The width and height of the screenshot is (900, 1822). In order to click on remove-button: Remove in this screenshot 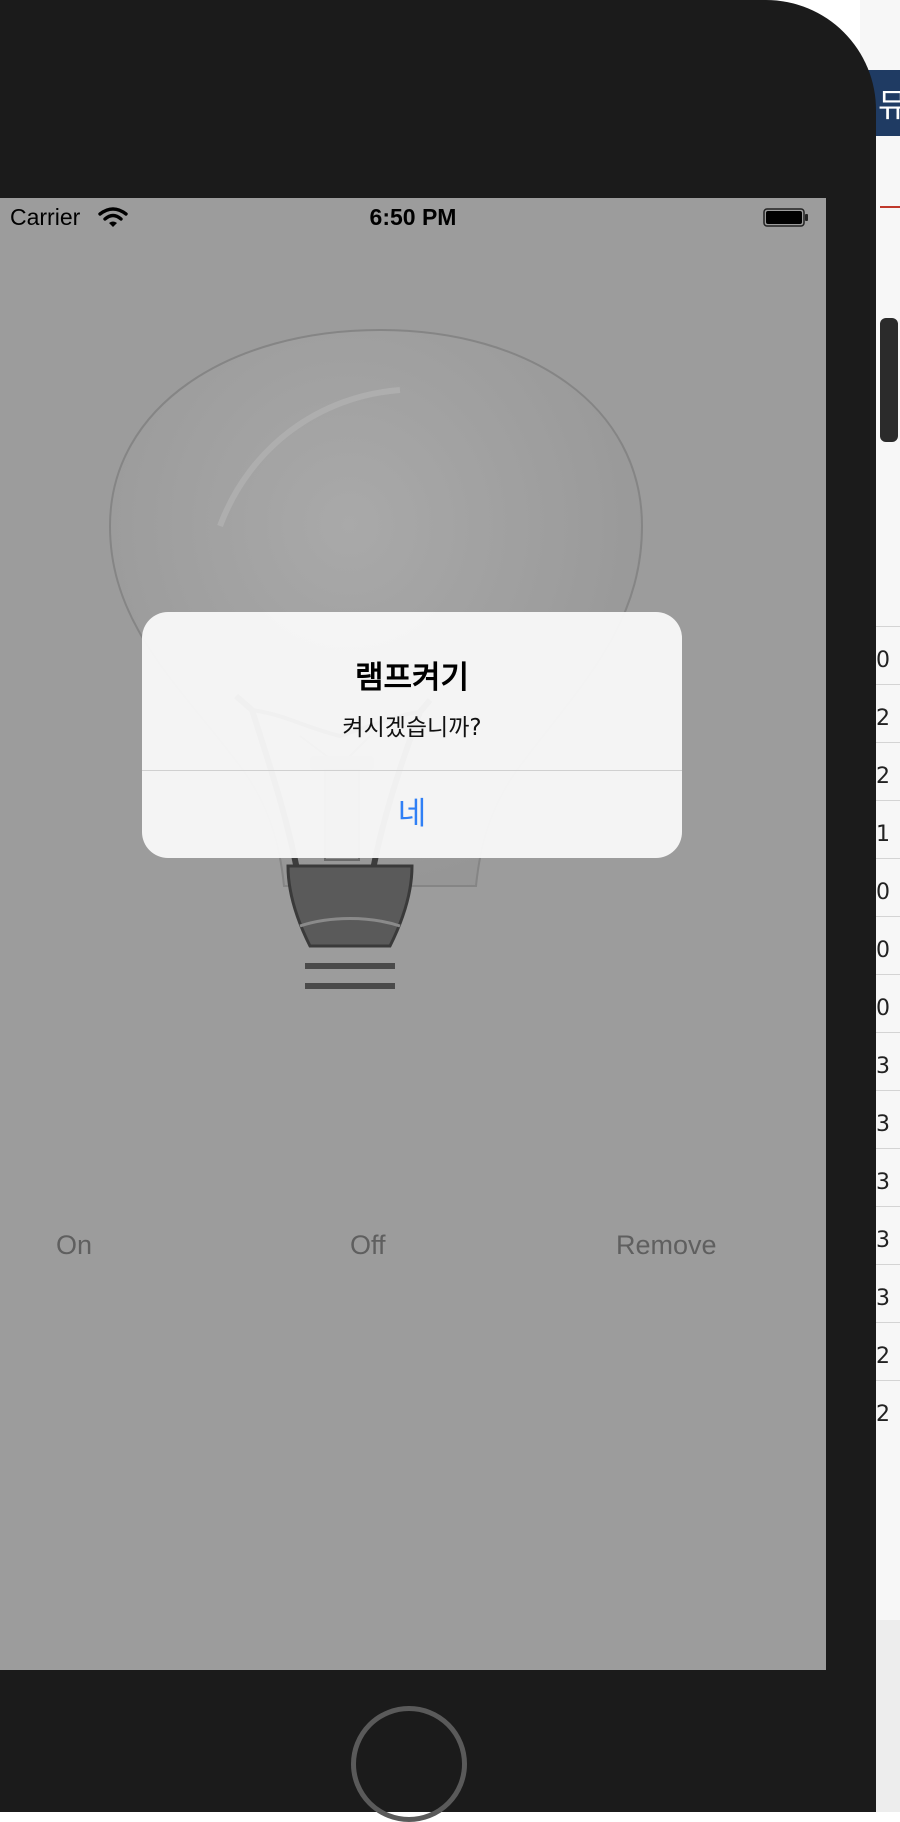, I will do `click(666, 1245)`.